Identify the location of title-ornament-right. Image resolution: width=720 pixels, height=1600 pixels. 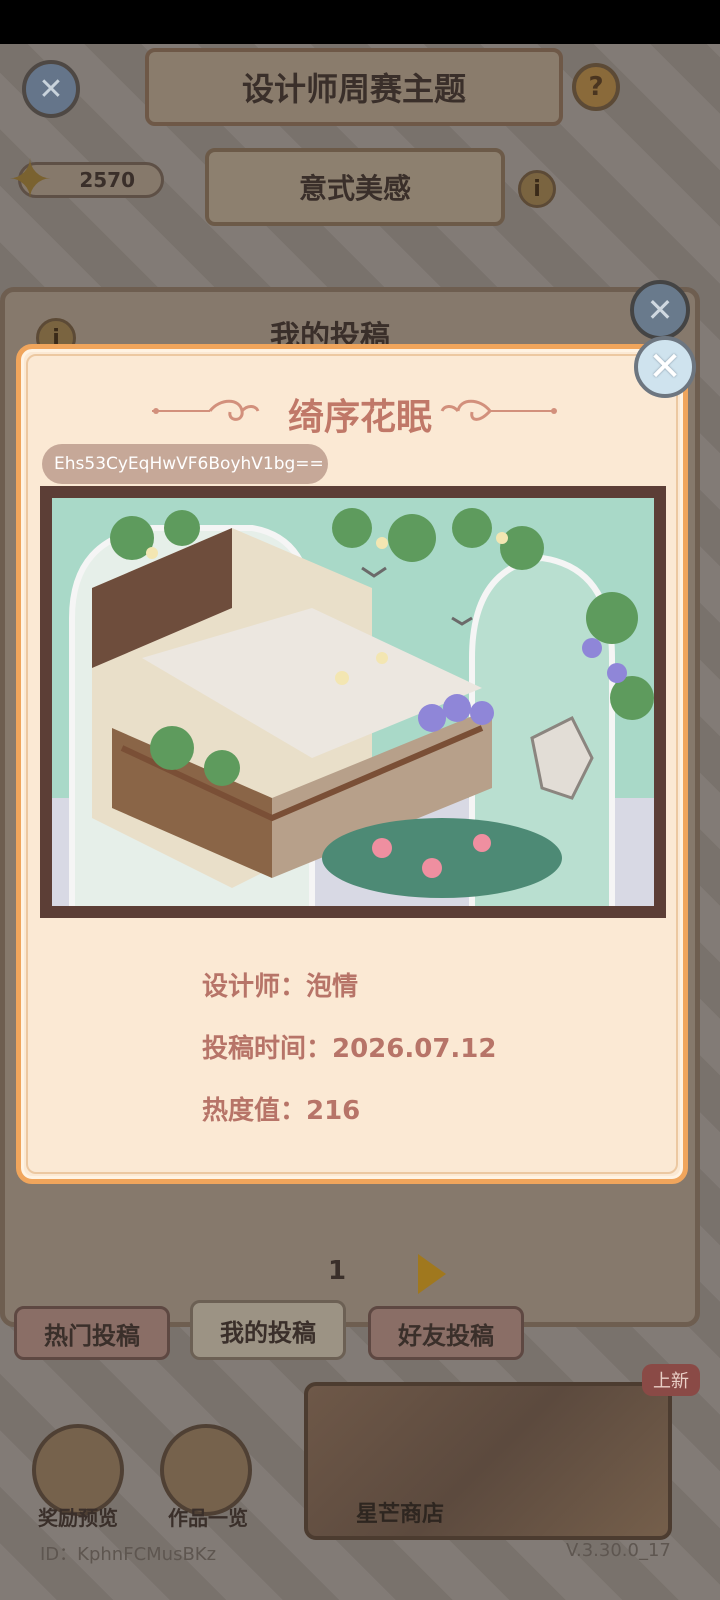
(498, 410).